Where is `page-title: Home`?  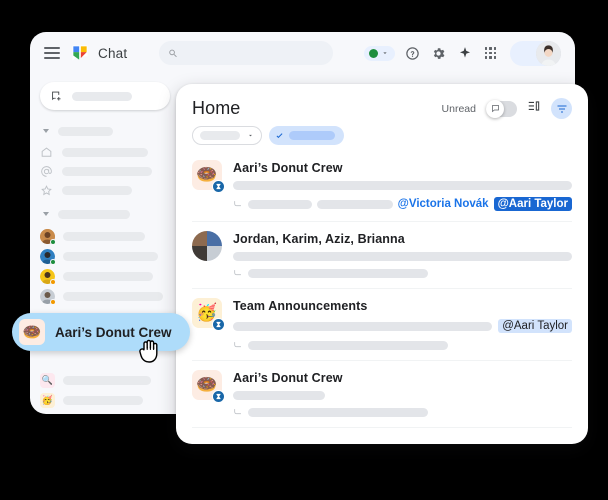
page-title: Home is located at coordinates (216, 108).